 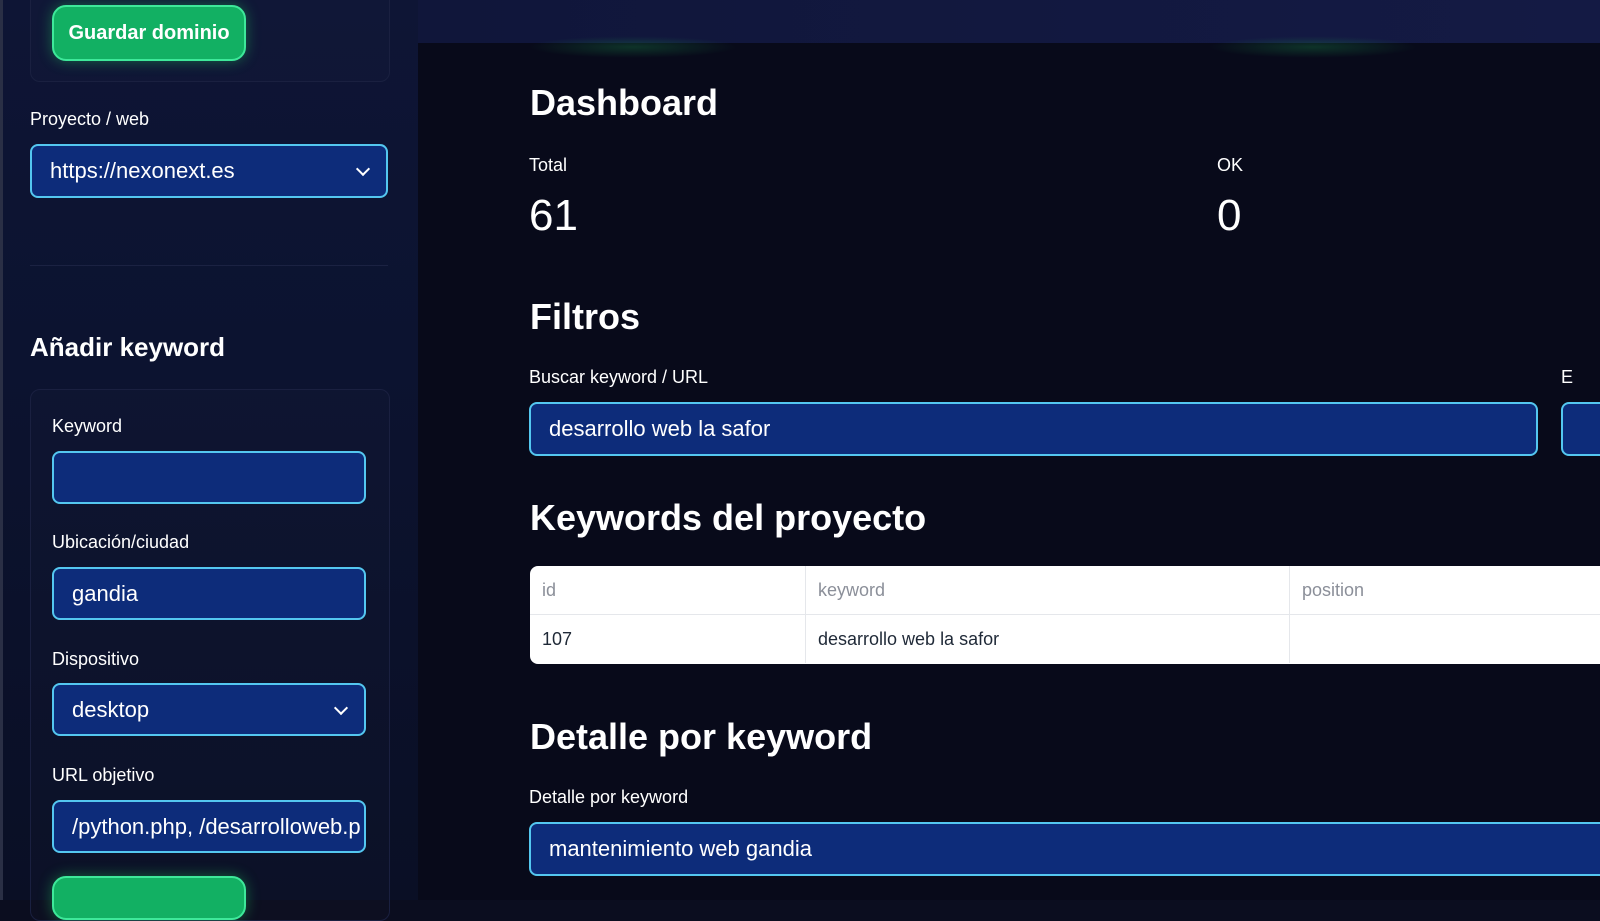 What do you see at coordinates (103, 775) in the screenshot?
I see `target-url-label: URL objetivo` at bounding box center [103, 775].